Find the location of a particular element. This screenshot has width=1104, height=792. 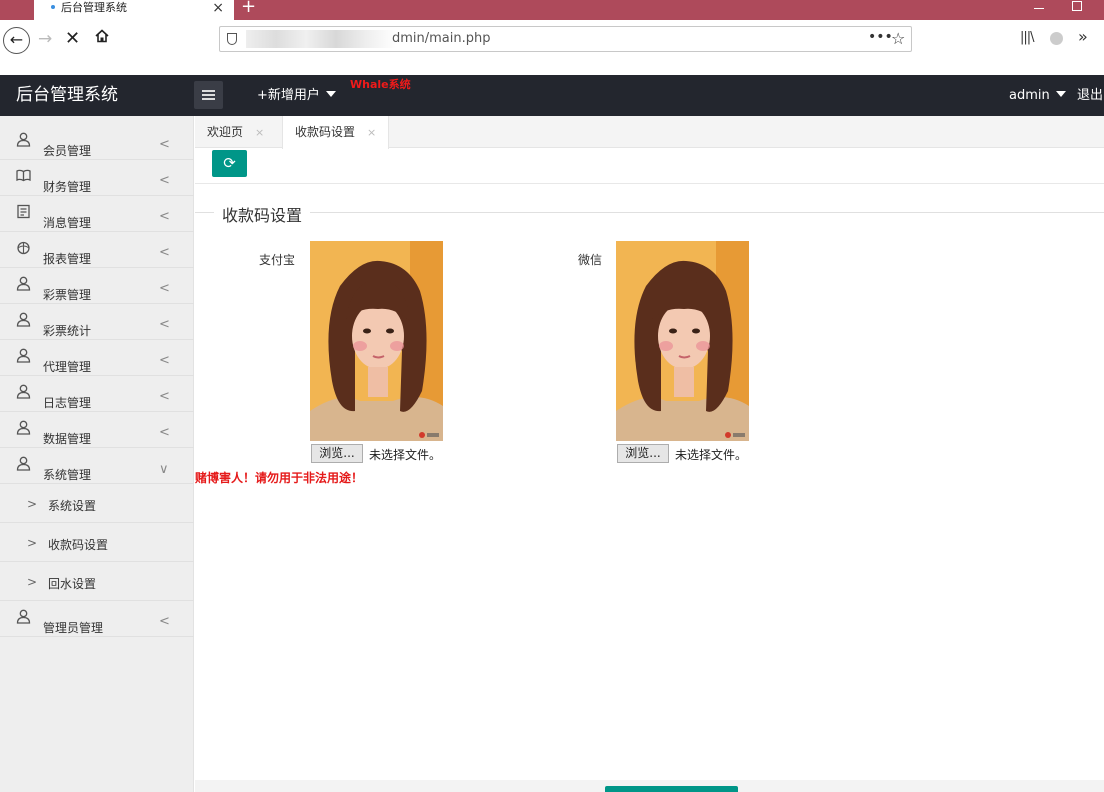

loading-dot-icon is located at coordinates (53, 7).